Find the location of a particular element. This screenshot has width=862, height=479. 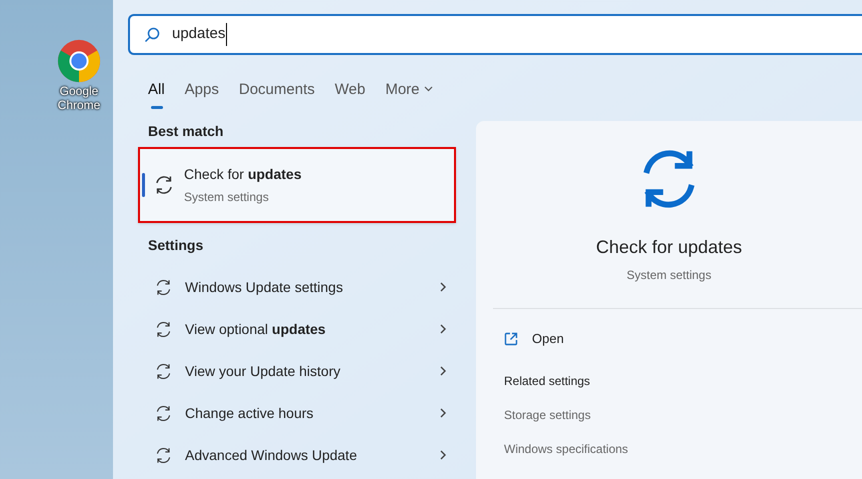

settings-result: View your Update history is located at coordinates (297, 371).